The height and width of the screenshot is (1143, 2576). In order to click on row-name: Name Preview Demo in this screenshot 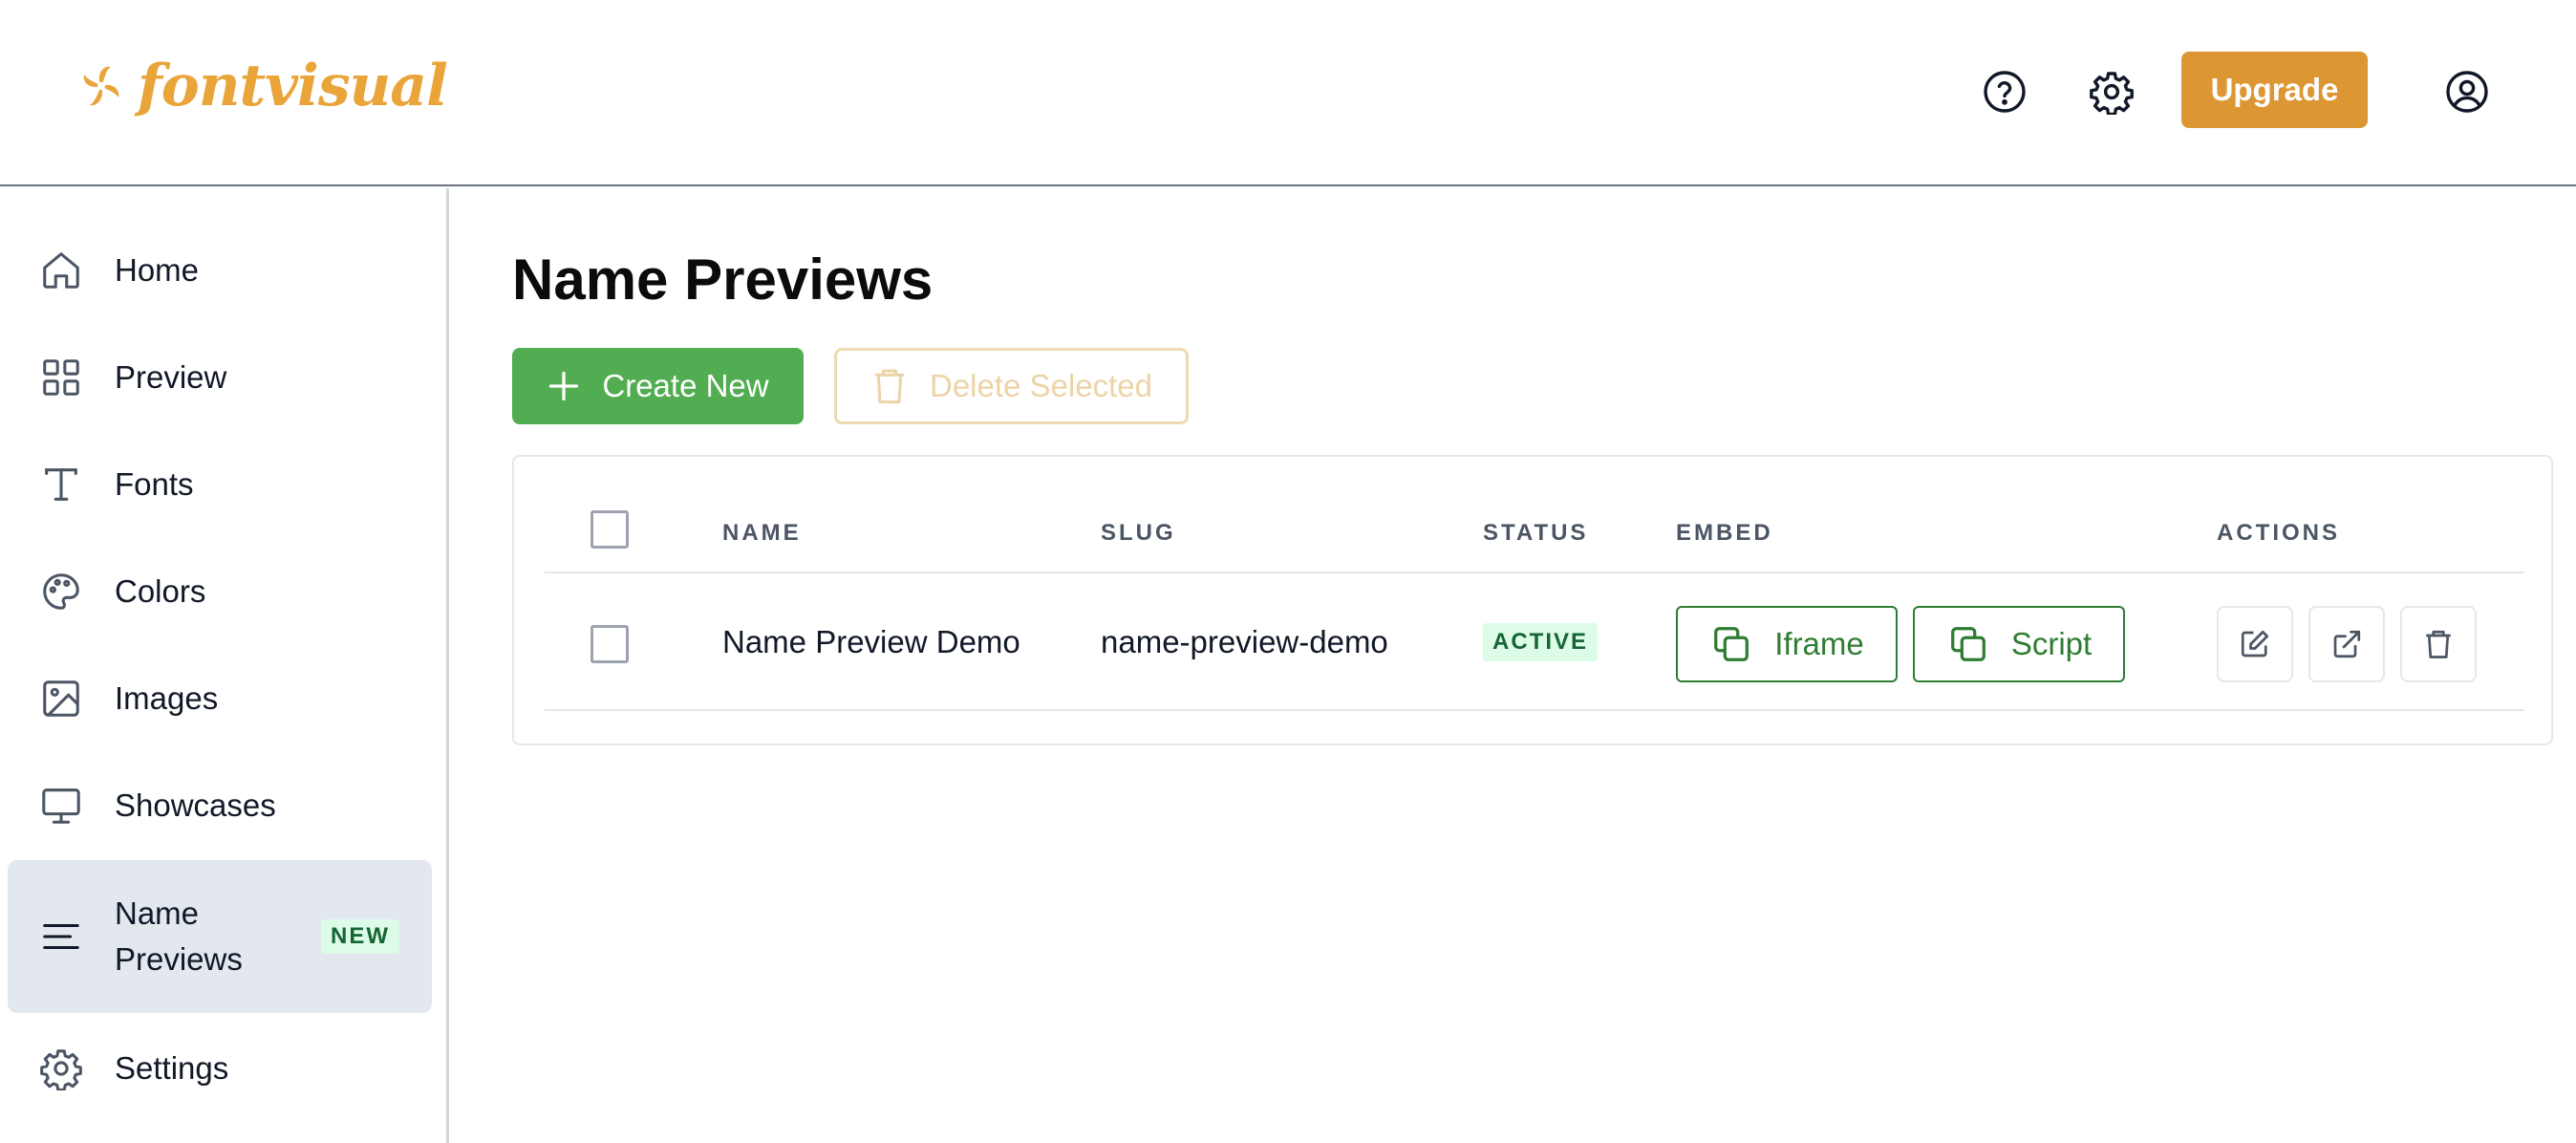, I will do `click(871, 641)`.